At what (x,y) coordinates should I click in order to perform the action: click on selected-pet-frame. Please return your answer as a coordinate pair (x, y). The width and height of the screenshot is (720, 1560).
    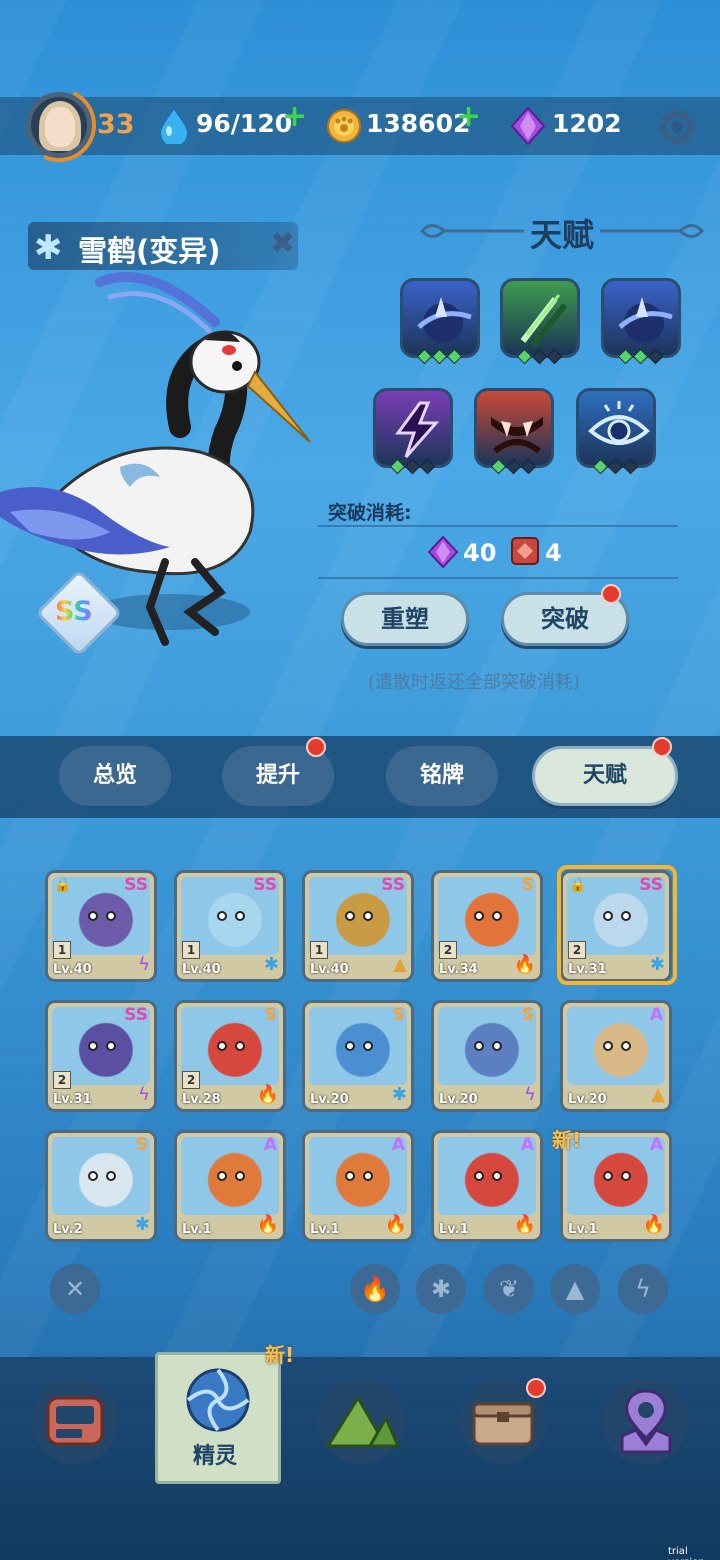
    Looking at the image, I should click on (617, 925).